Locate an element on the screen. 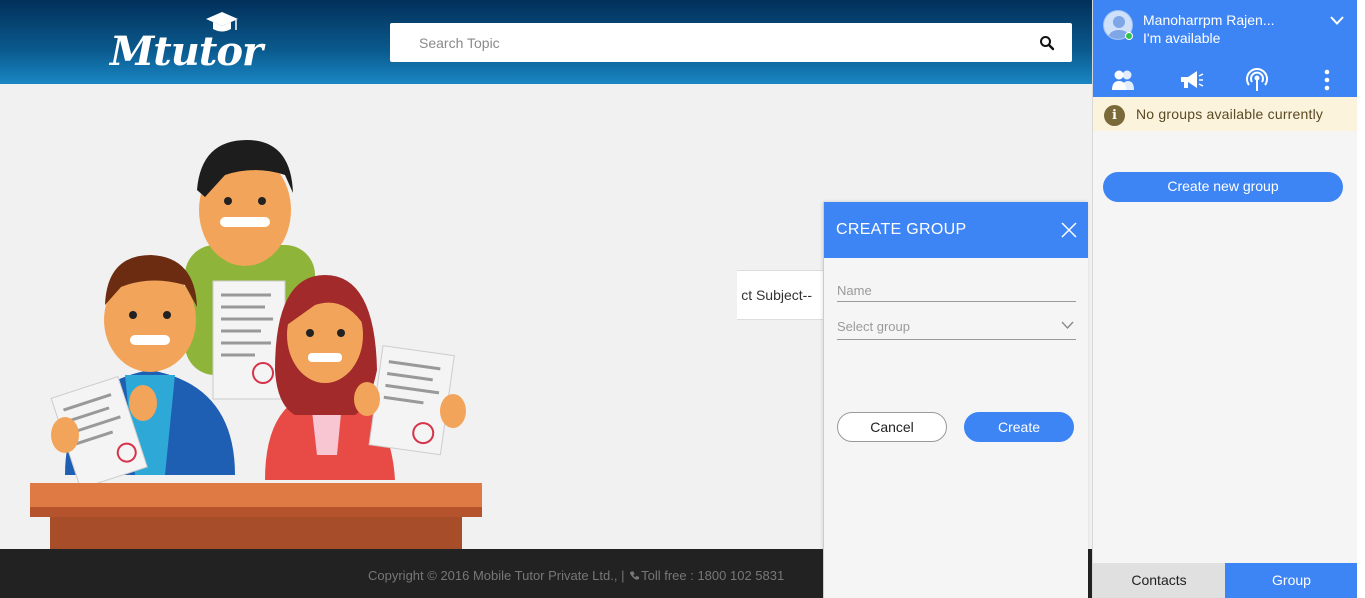 This screenshot has width=1365, height=598. tab-contacts: Contacts is located at coordinates (1159, 580).